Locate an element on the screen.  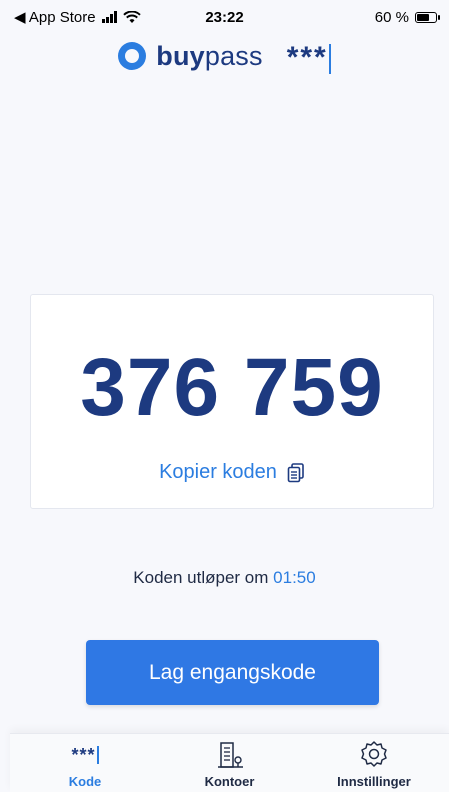
battery-icon is located at coordinates (427, 17).